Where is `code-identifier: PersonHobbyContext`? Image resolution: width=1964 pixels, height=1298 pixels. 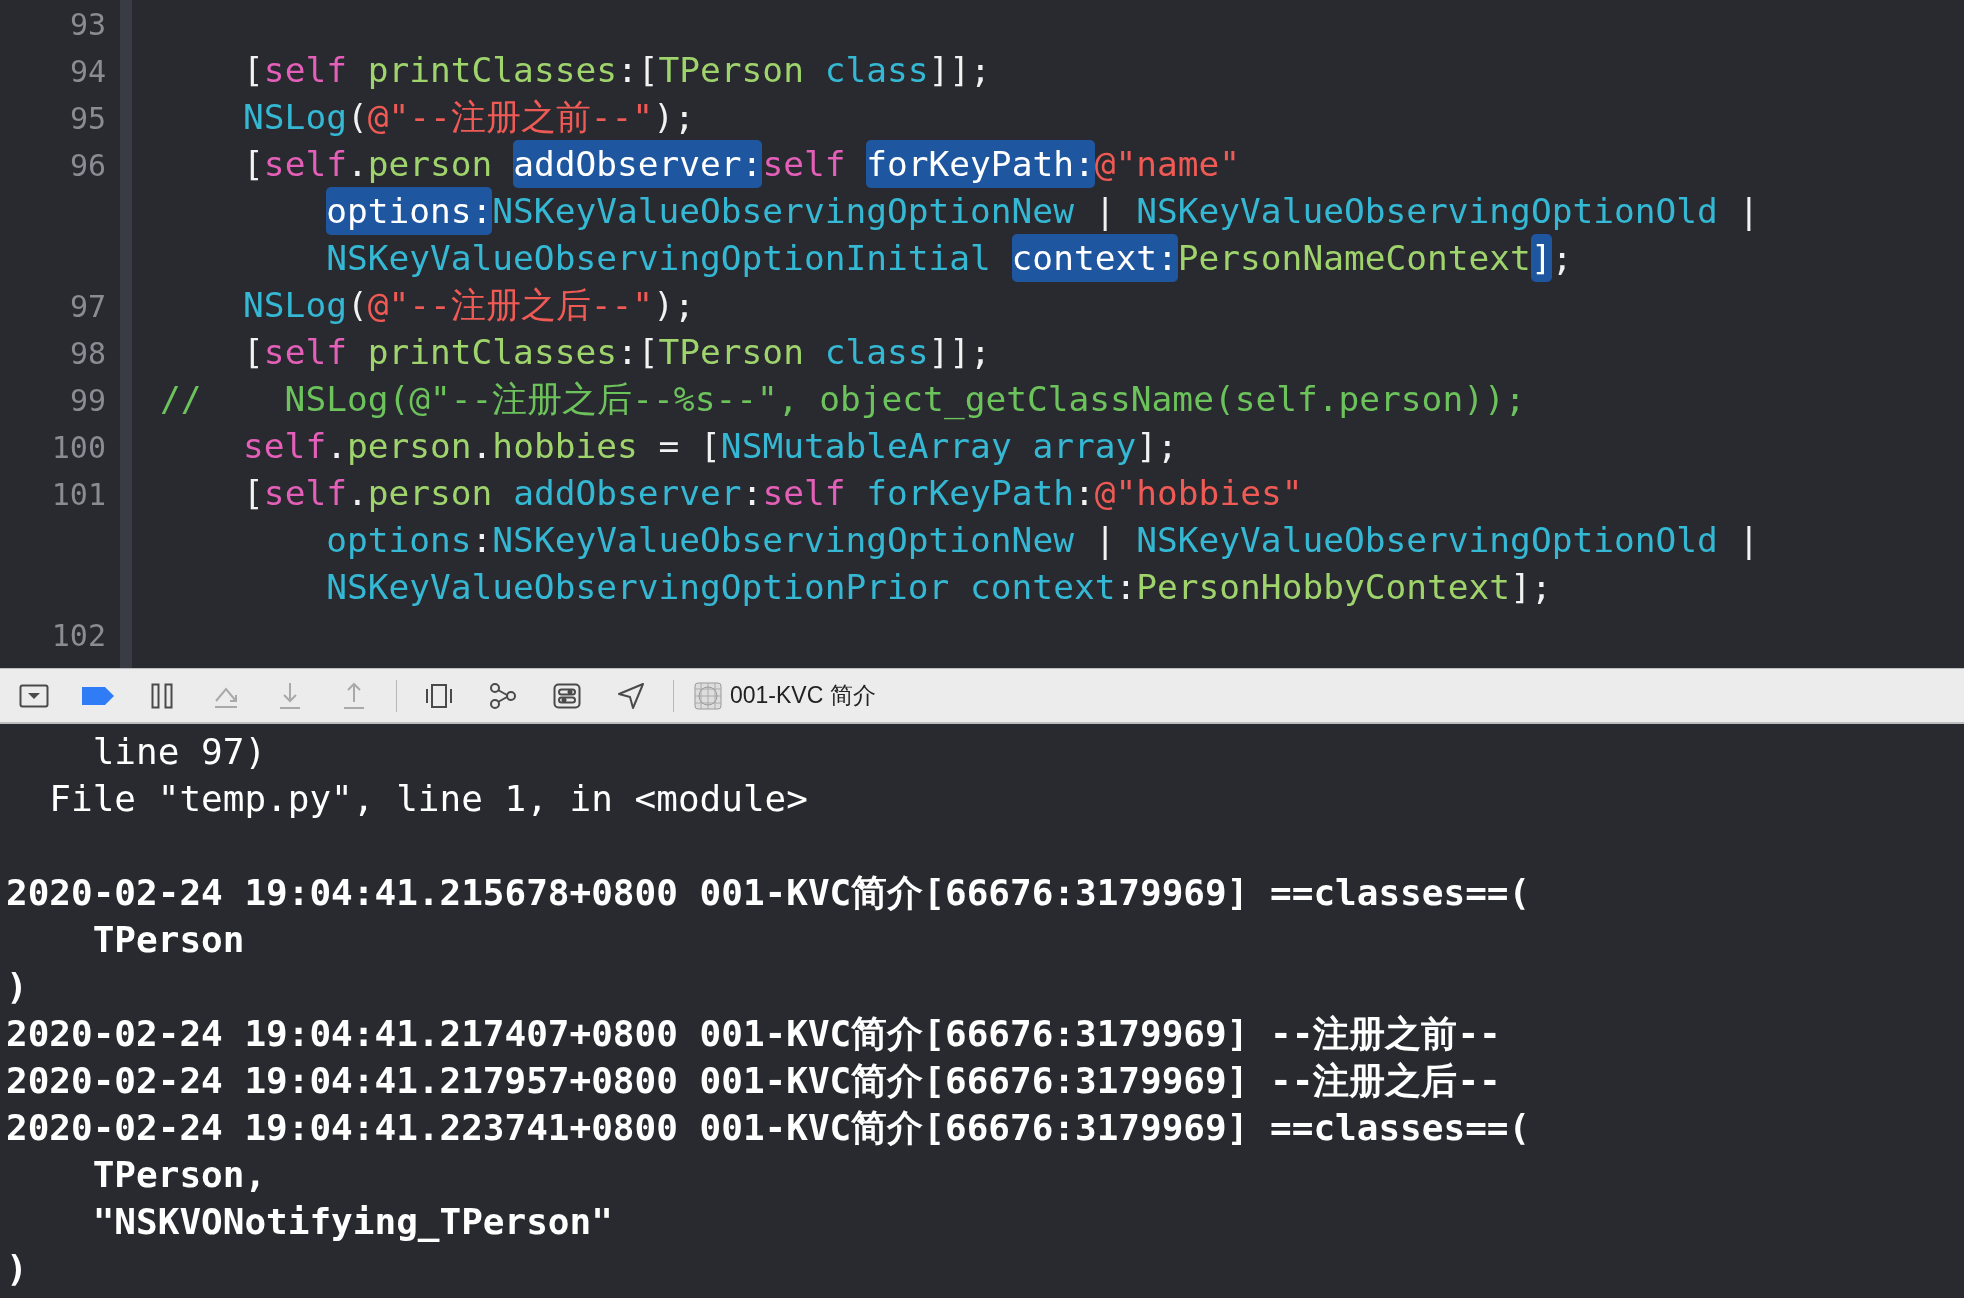
code-identifier: PersonHobbyContext is located at coordinates (1323, 587).